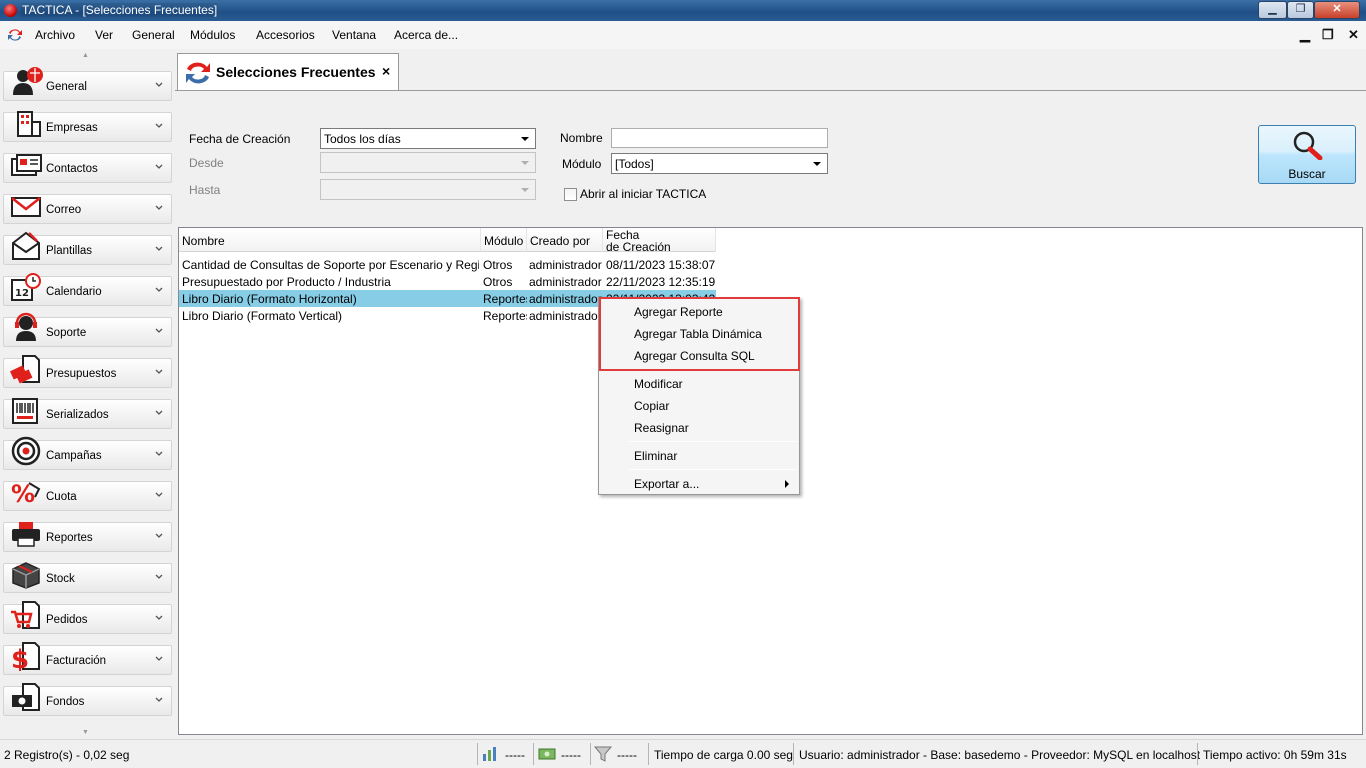 Image resolution: width=1366 pixels, height=768 pixels. What do you see at coordinates (77, 415) in the screenshot?
I see `sidebar-item-label: Serializados` at bounding box center [77, 415].